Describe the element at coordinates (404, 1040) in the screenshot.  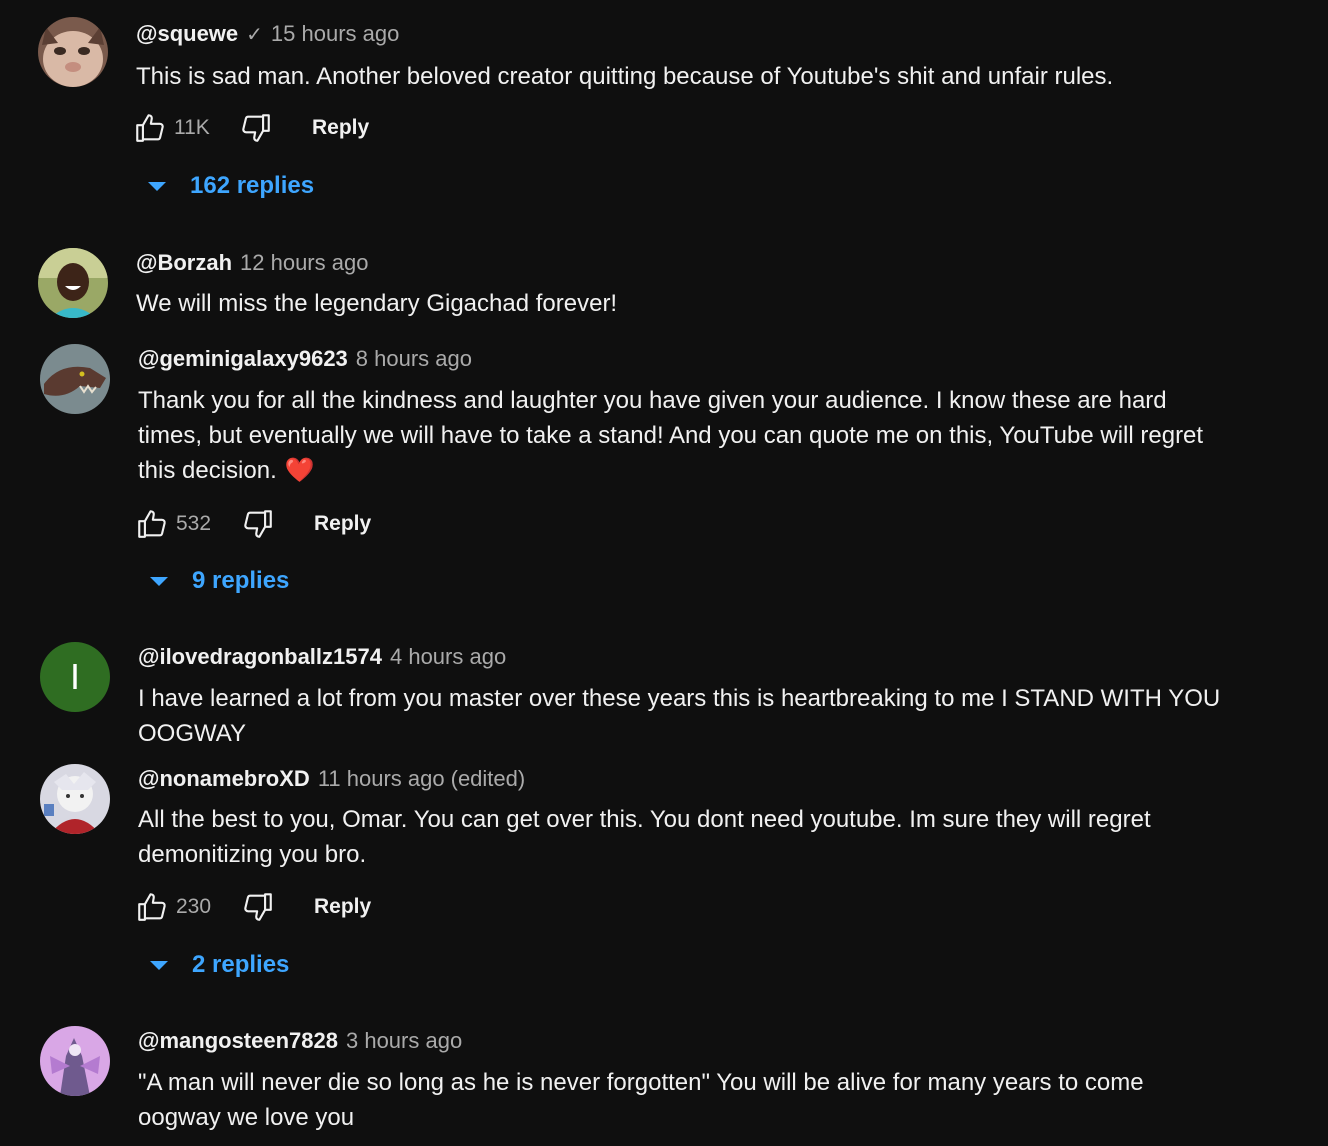
I see `comment-time: 3 hours ago` at that location.